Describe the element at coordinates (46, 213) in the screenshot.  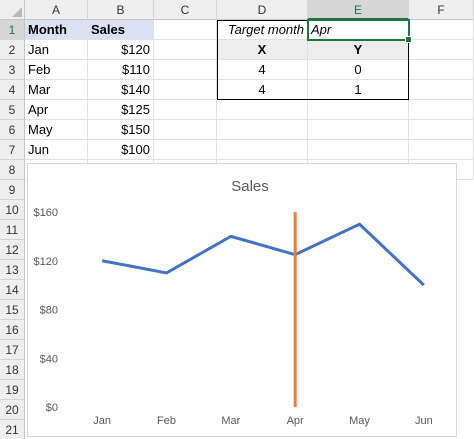
I see `y-tick-label: $160` at that location.